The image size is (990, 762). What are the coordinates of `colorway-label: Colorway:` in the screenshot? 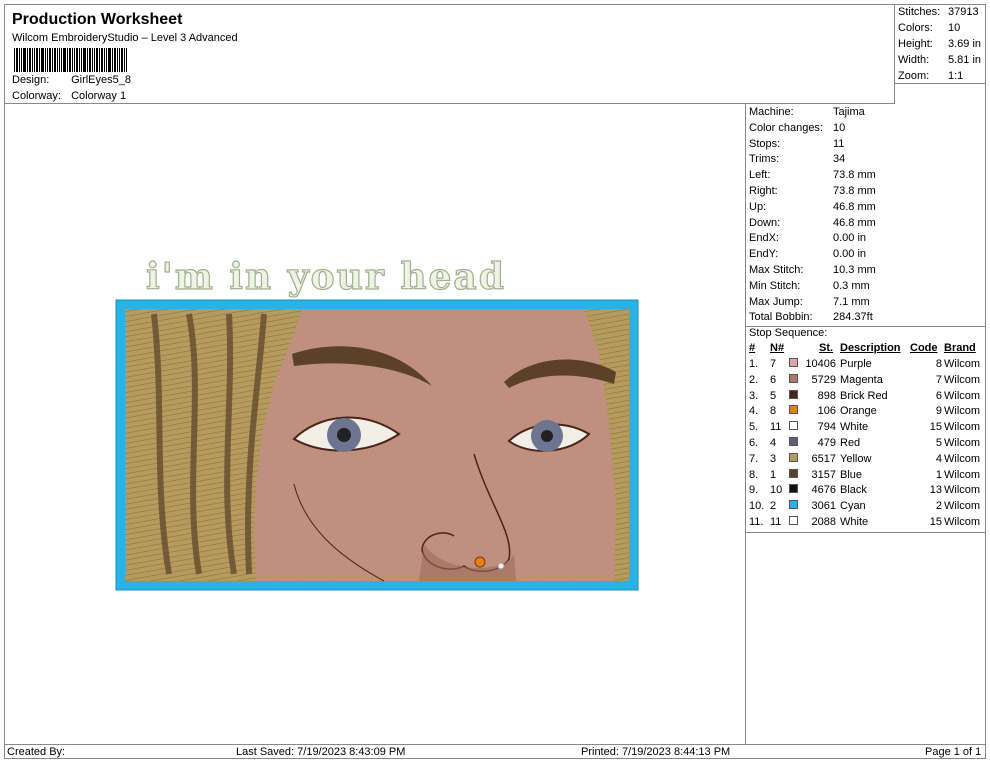 It's located at (36, 96).